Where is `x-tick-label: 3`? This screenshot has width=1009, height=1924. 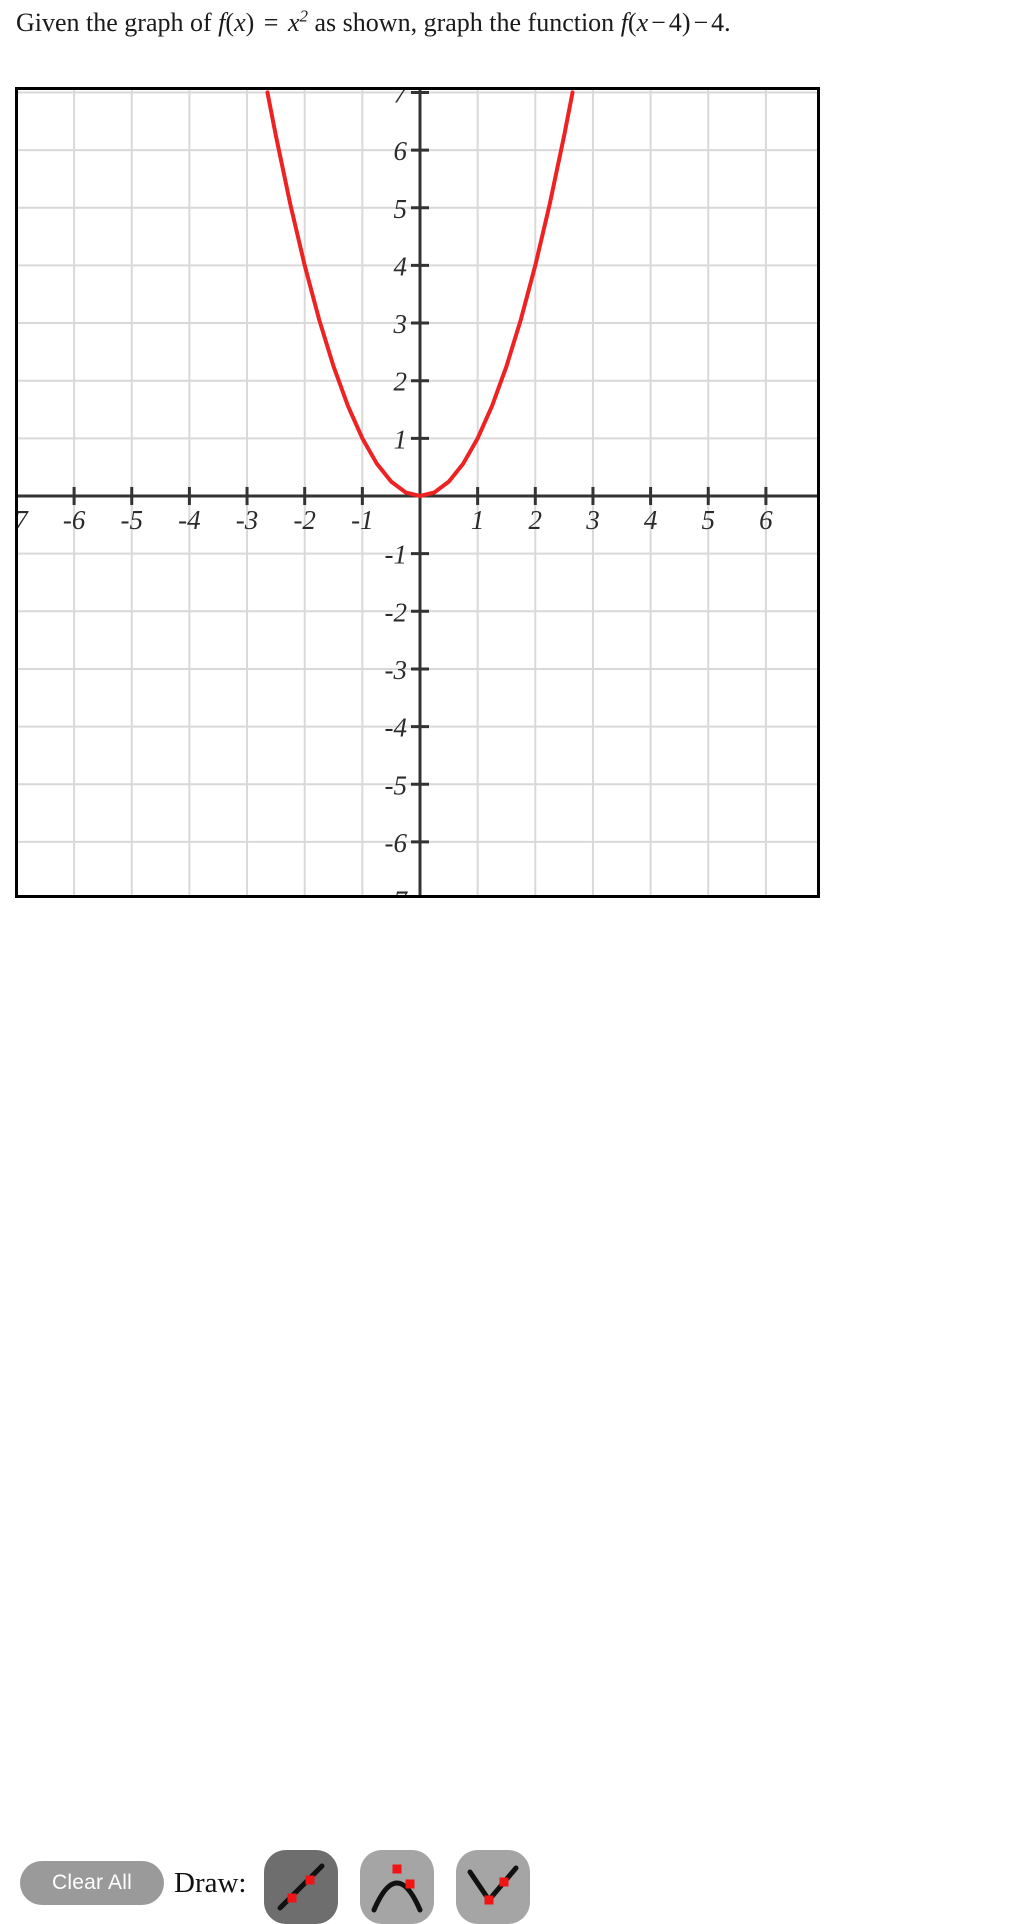 x-tick-label: 3 is located at coordinates (592, 520).